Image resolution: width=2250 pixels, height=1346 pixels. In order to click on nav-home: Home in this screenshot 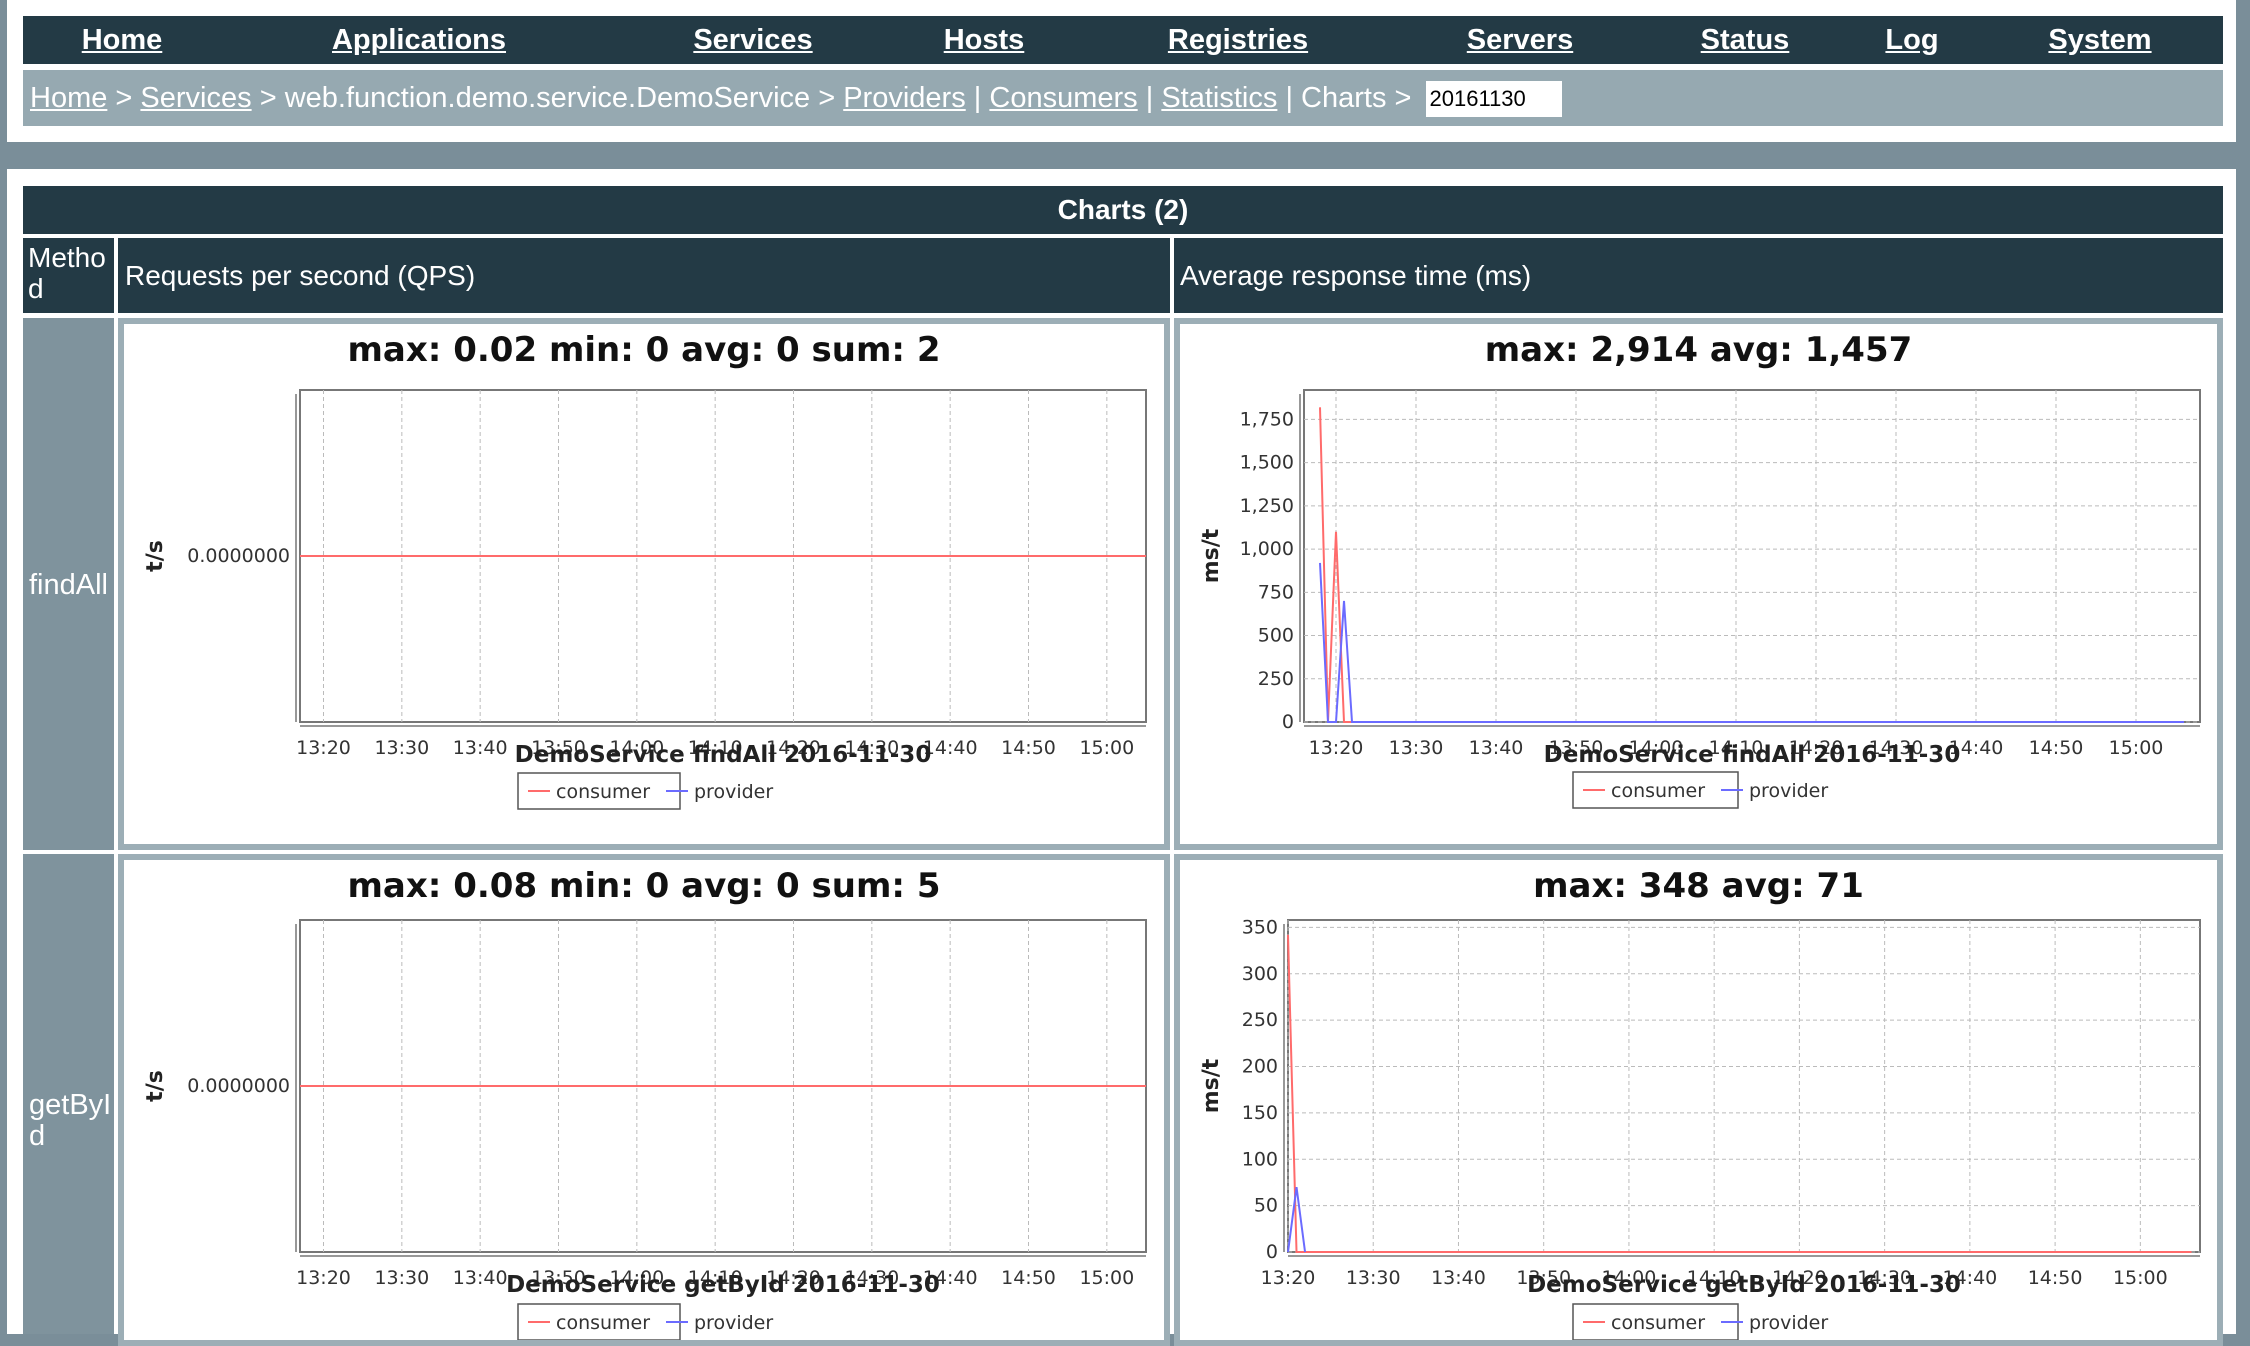, I will do `click(122, 40)`.